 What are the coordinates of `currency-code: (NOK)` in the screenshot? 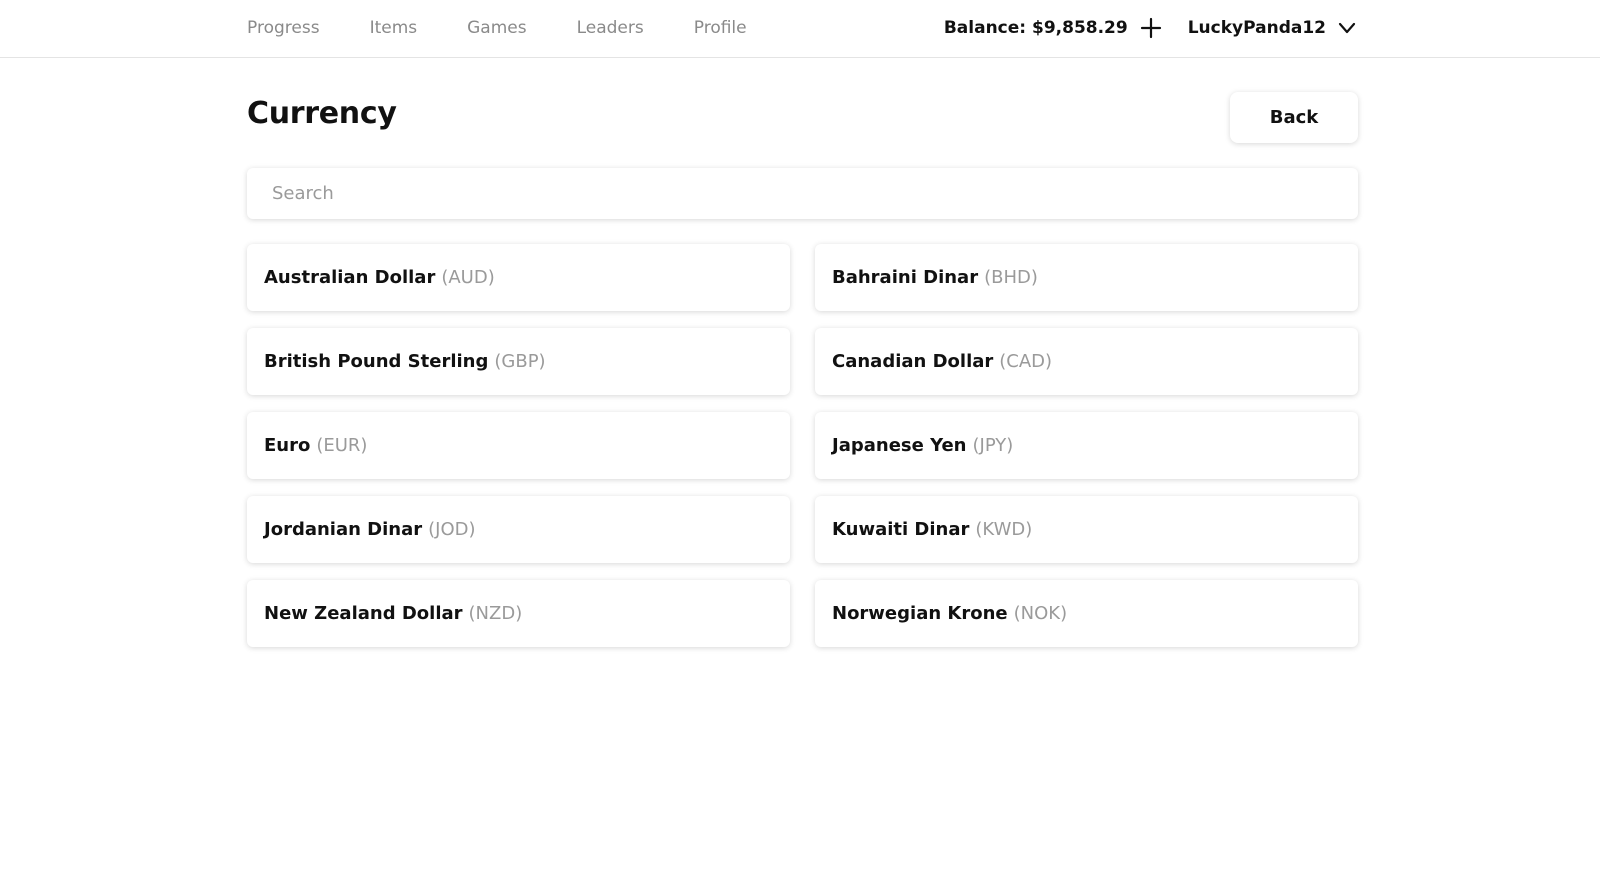 It's located at (1040, 613).